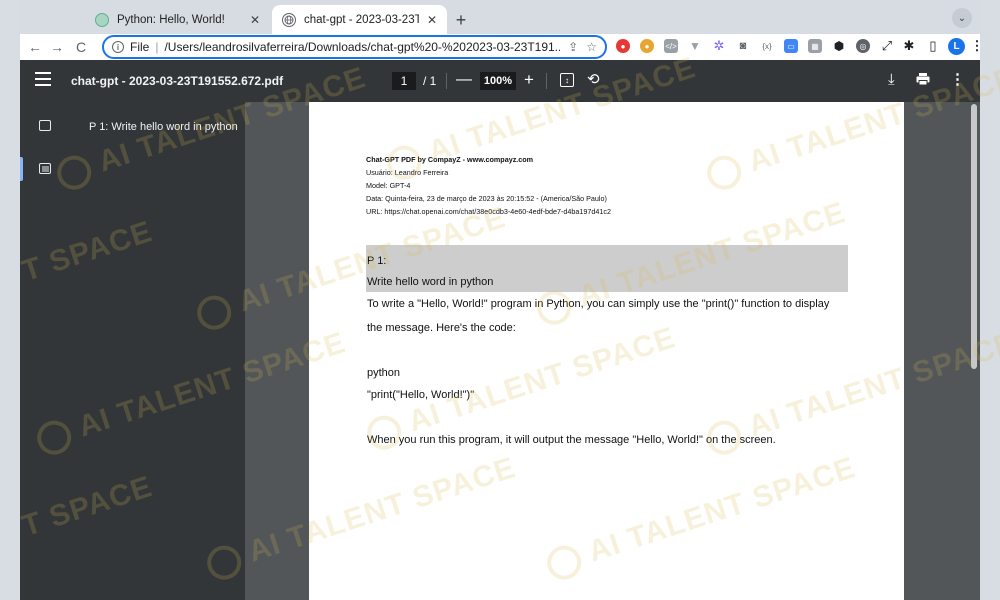 The width and height of the screenshot is (1000, 600). I want to click on more-options-icon: ⋮, so click(957, 79).